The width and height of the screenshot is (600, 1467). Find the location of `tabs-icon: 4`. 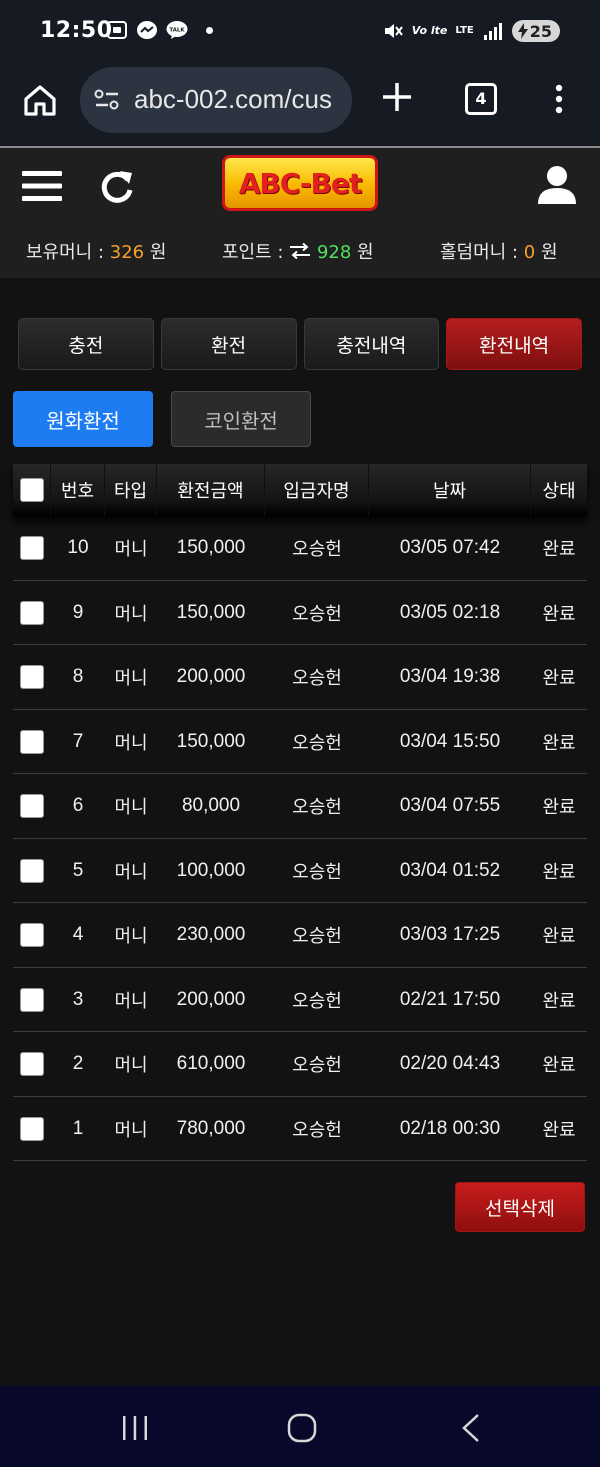

tabs-icon: 4 is located at coordinates (481, 99).